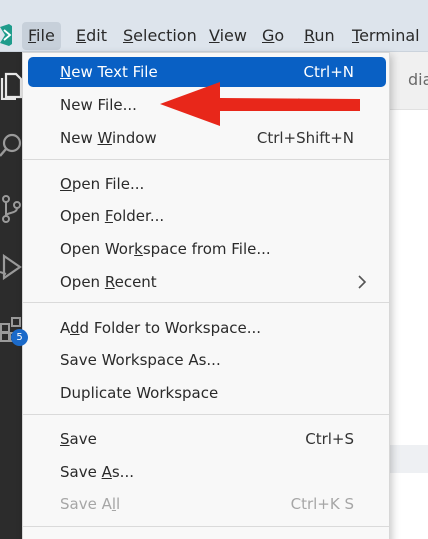  I want to click on source-control-icon, so click(11, 209).